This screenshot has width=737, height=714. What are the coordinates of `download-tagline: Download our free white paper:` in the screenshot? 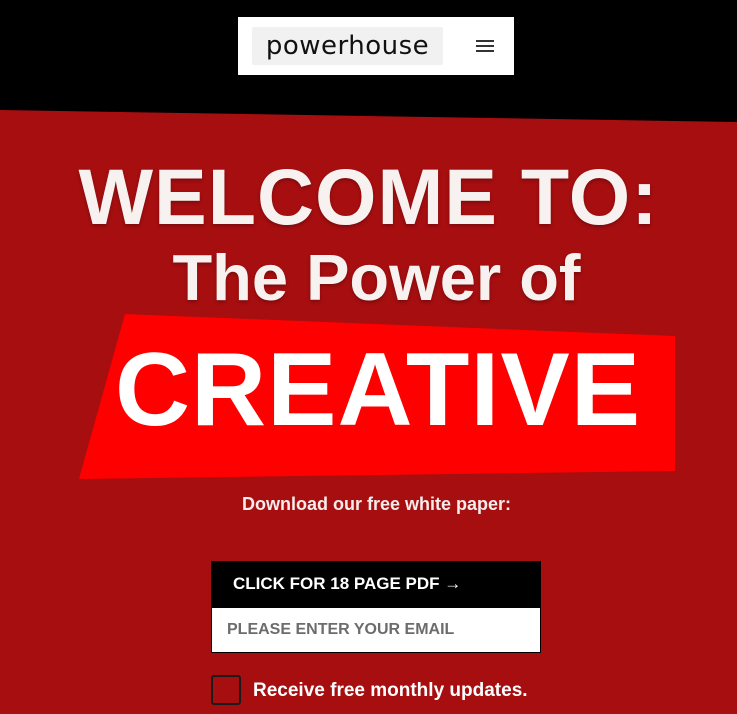 It's located at (376, 504).